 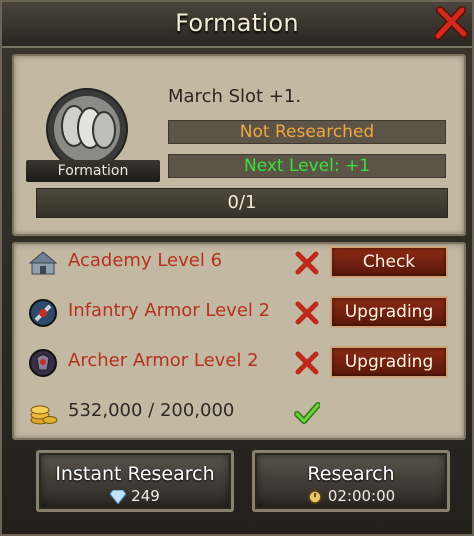 I want to click on tech-name-label: Formation, so click(x=93, y=171).